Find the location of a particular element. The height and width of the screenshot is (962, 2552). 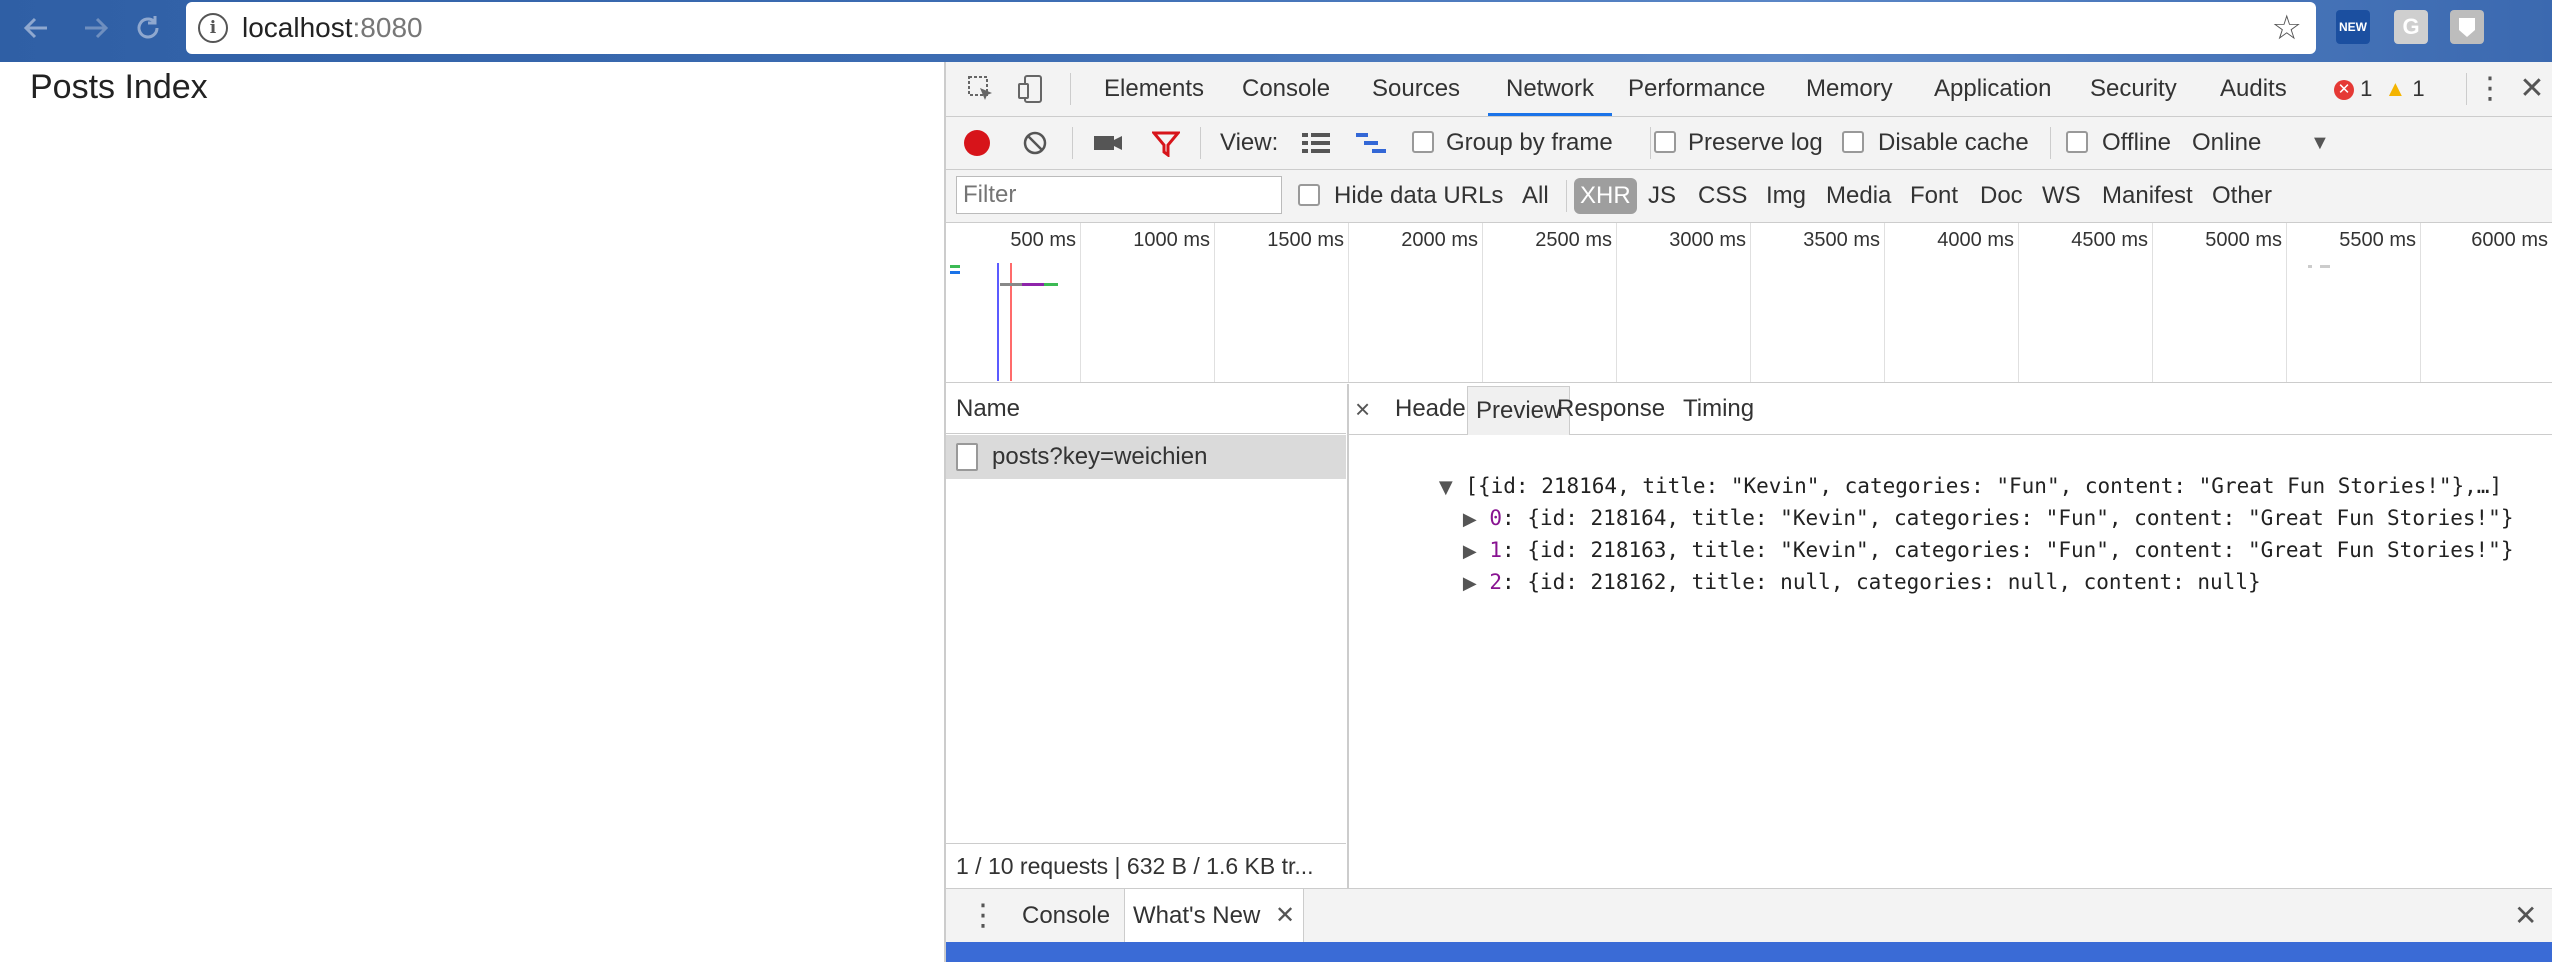

close-detail-icon: × is located at coordinates (1362, 409).